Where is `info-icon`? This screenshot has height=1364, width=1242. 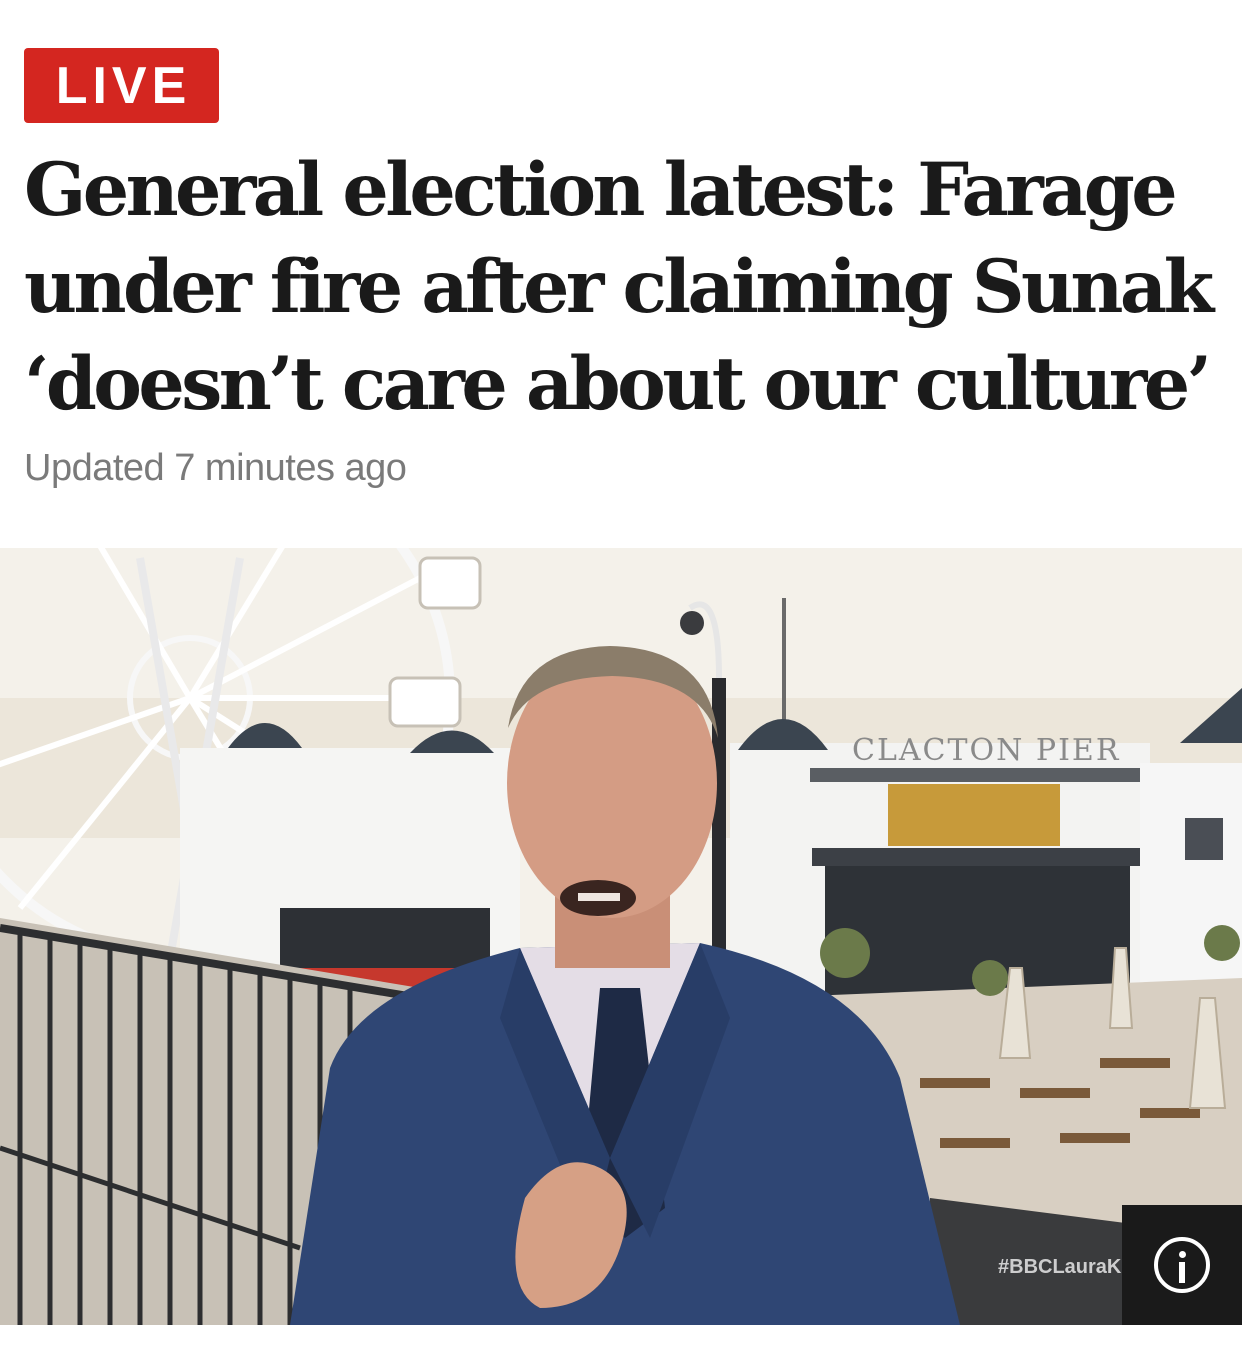 info-icon is located at coordinates (1182, 1265).